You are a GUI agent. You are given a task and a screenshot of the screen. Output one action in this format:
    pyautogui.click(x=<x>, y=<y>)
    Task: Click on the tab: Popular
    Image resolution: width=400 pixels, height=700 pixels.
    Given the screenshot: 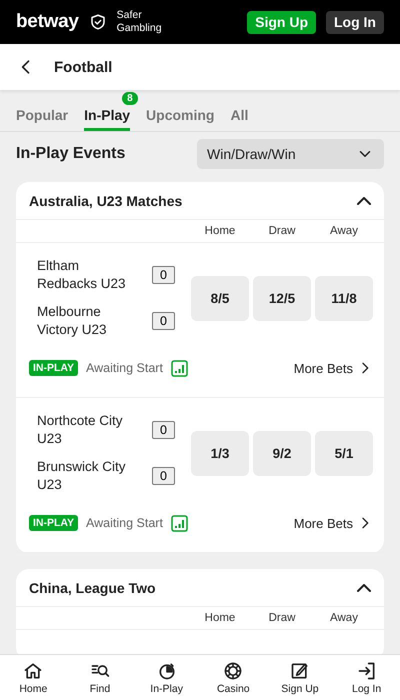 What is the action you would take?
    pyautogui.click(x=42, y=110)
    